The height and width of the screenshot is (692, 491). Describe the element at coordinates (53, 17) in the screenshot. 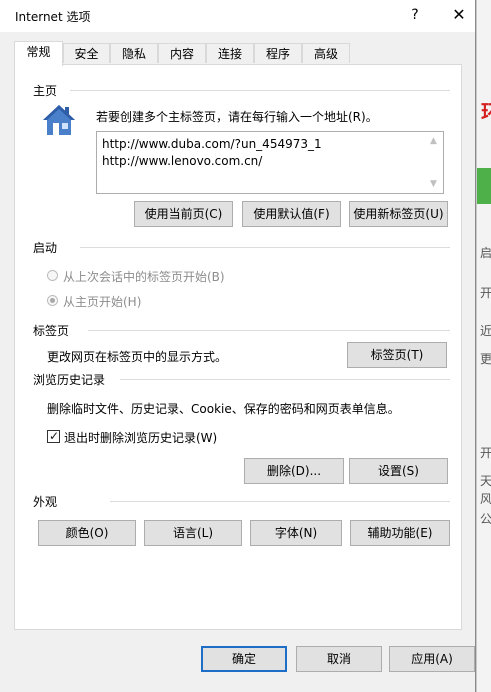

I see `window-title: Internet 选项` at that location.